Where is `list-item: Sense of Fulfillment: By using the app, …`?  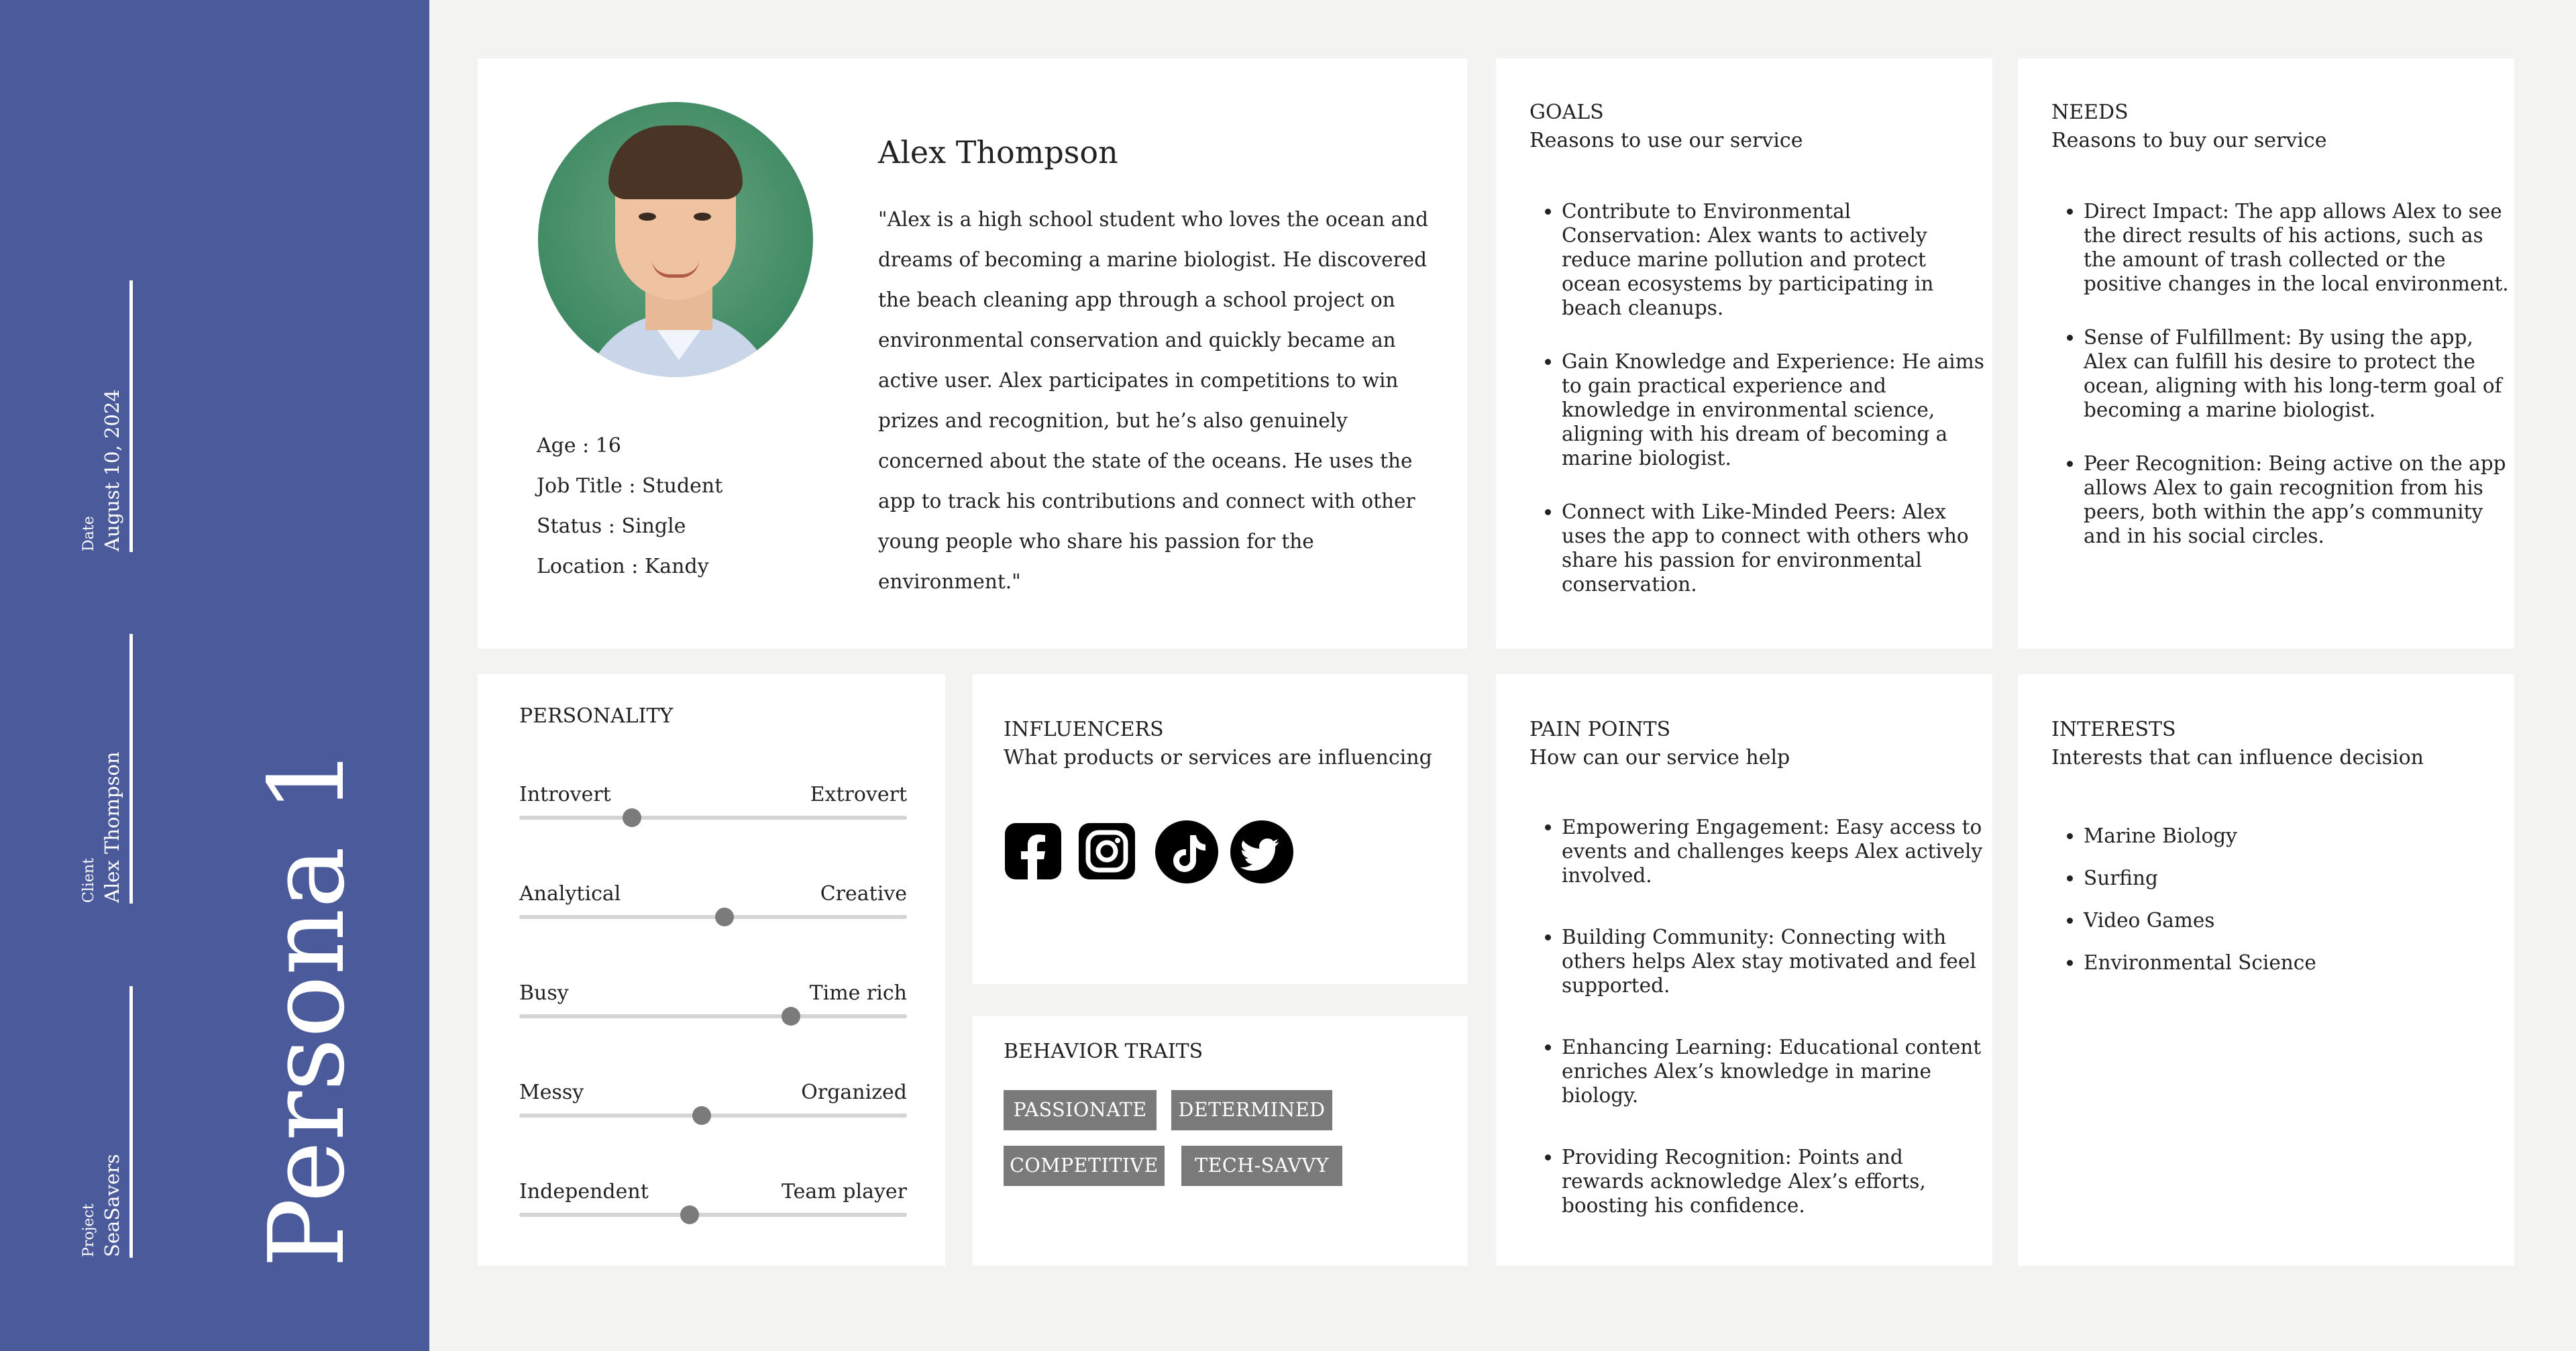
list-item: Sense of Fulfillment: By using the app, … is located at coordinates (2298, 373).